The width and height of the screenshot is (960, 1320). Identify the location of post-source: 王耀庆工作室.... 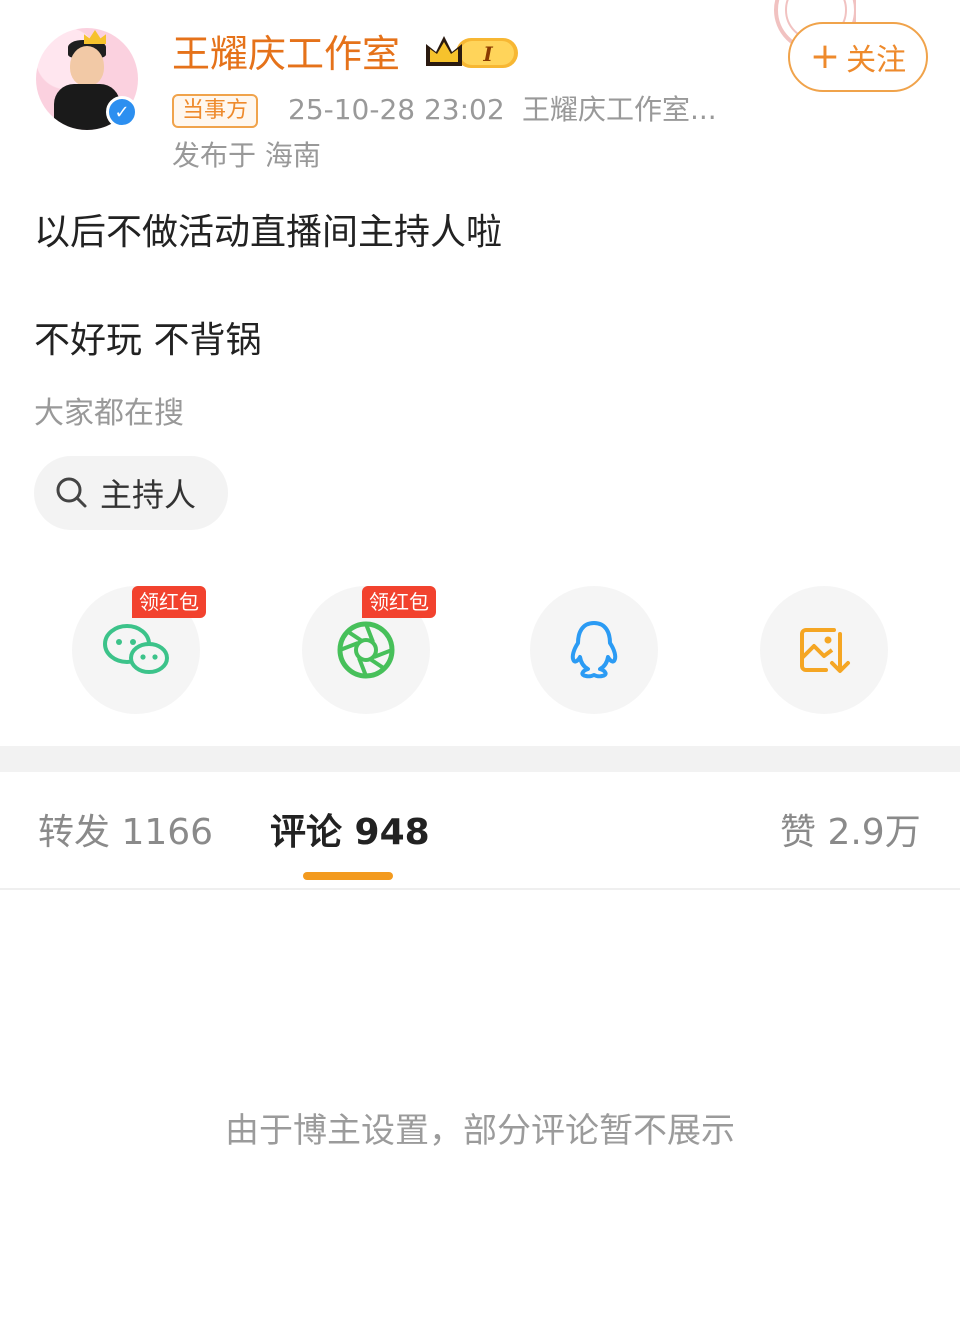
(637, 110).